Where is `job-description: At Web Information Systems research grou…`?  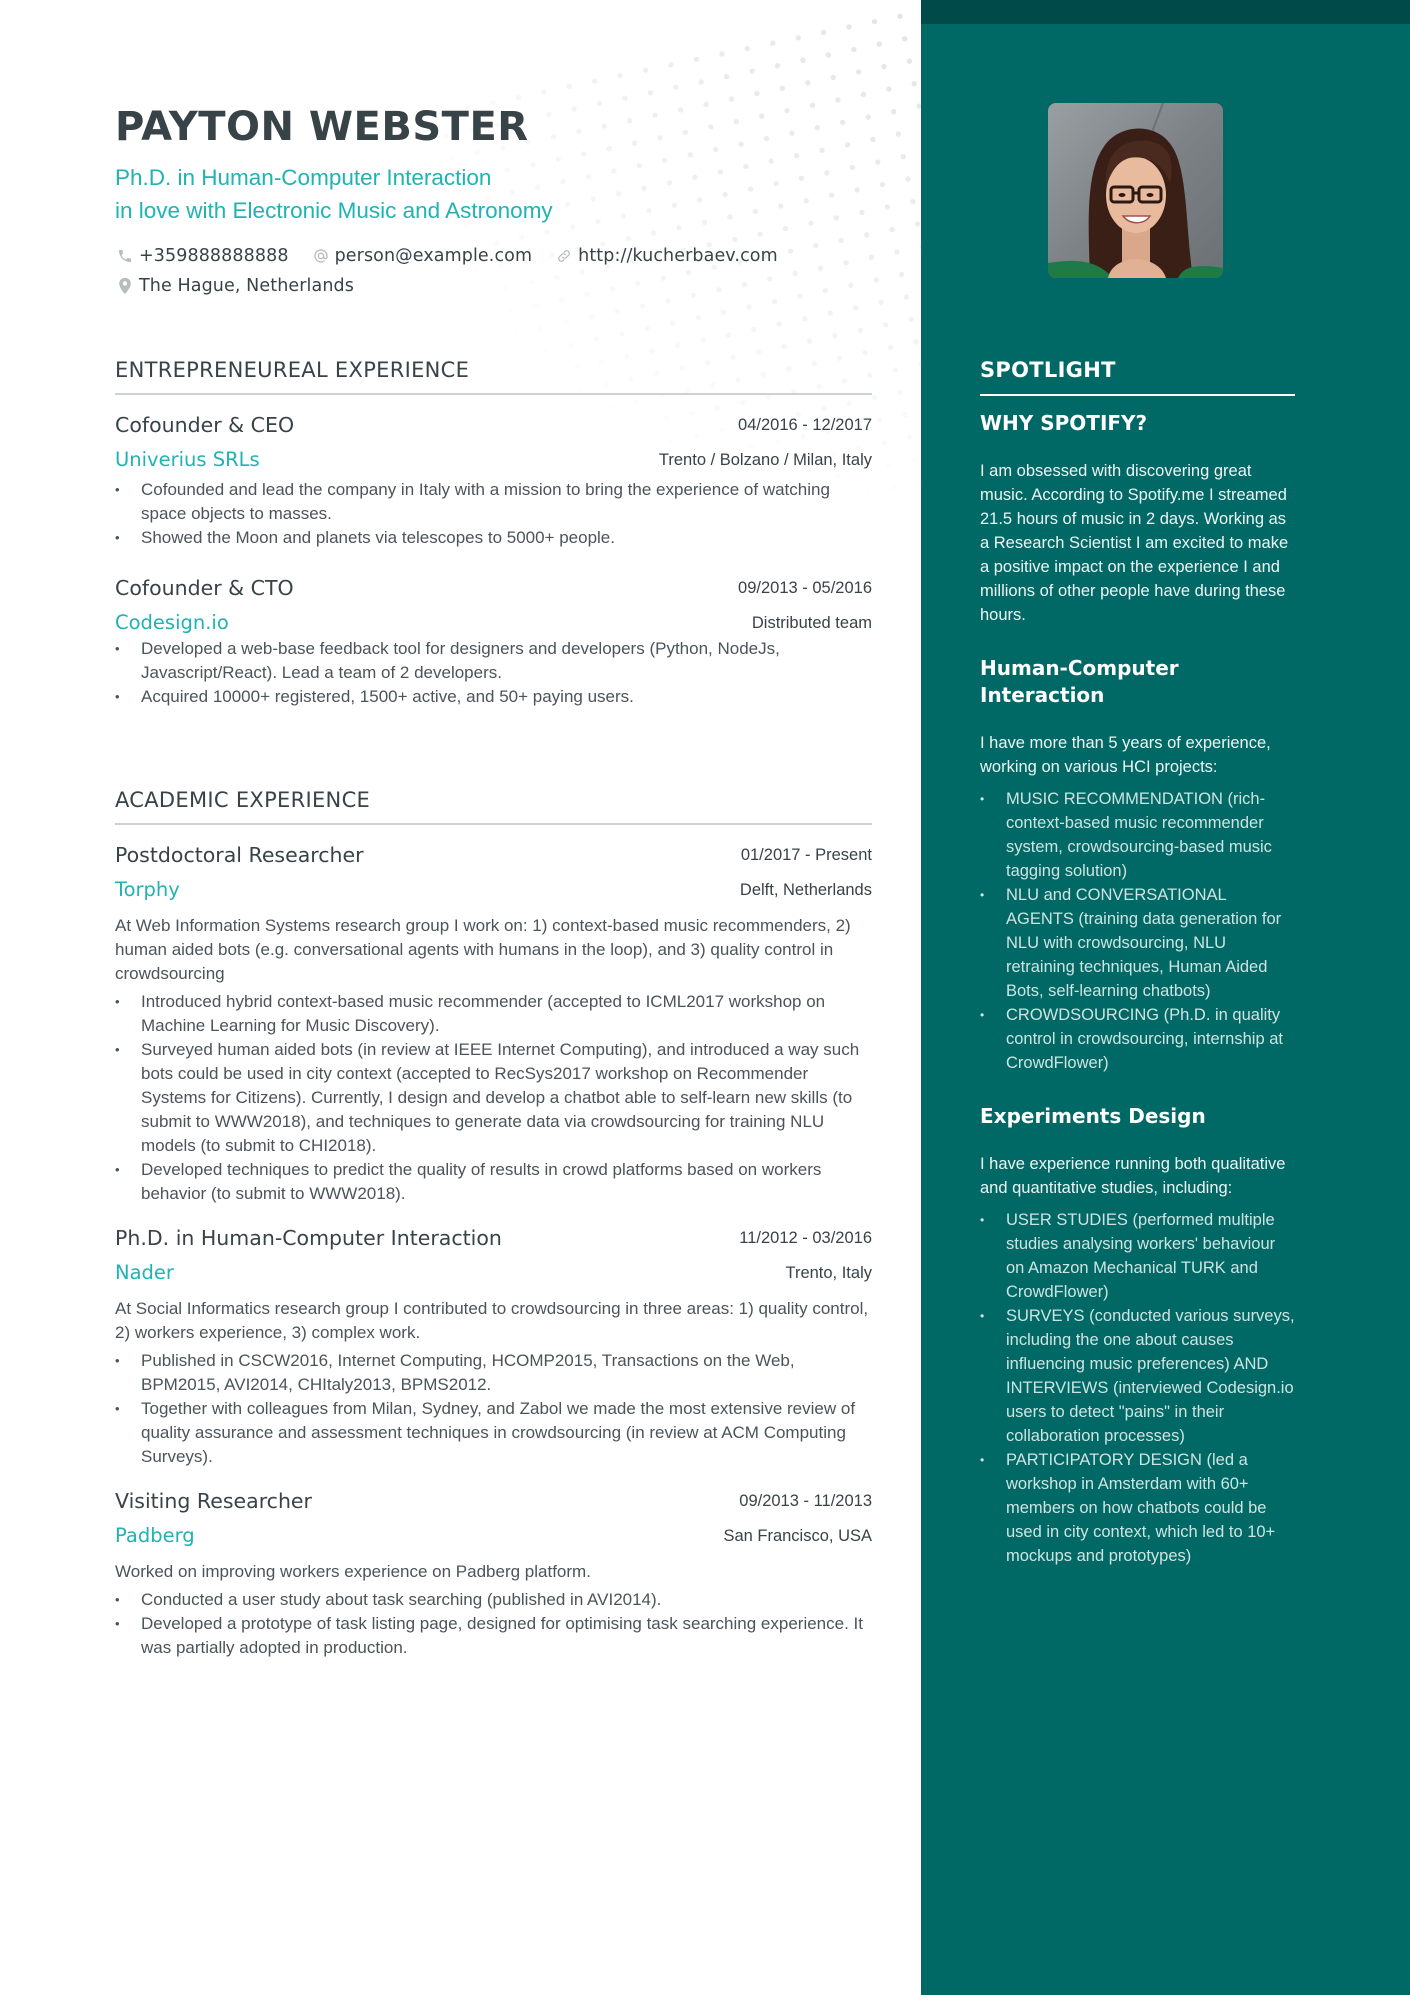
job-description: At Web Information Systems research grou… is located at coordinates (483, 949).